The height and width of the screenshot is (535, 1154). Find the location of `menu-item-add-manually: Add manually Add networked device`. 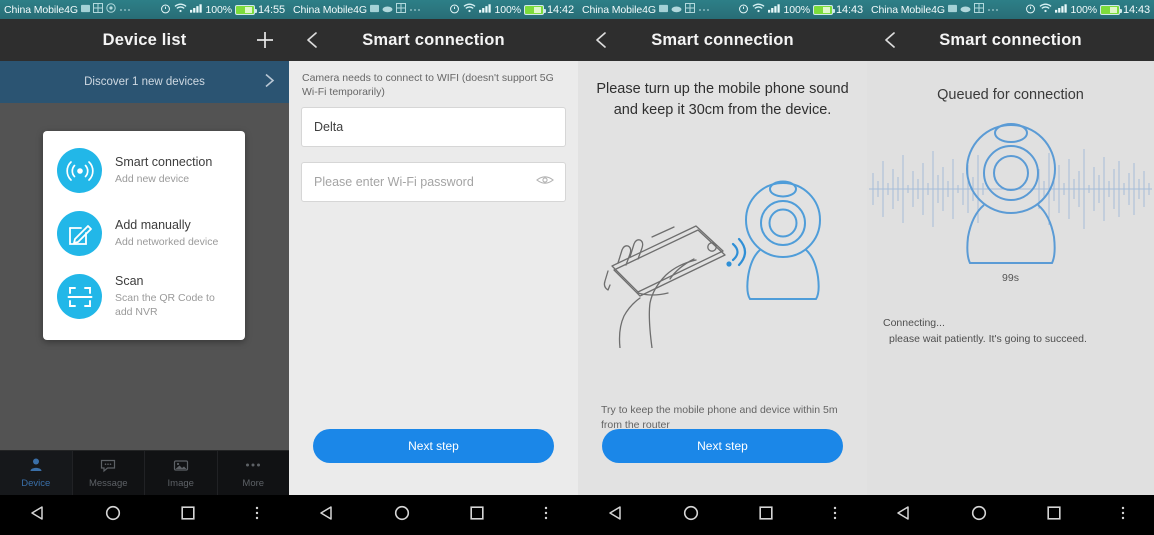

menu-item-add-manually: Add manually Add networked device is located at coordinates (144, 233).